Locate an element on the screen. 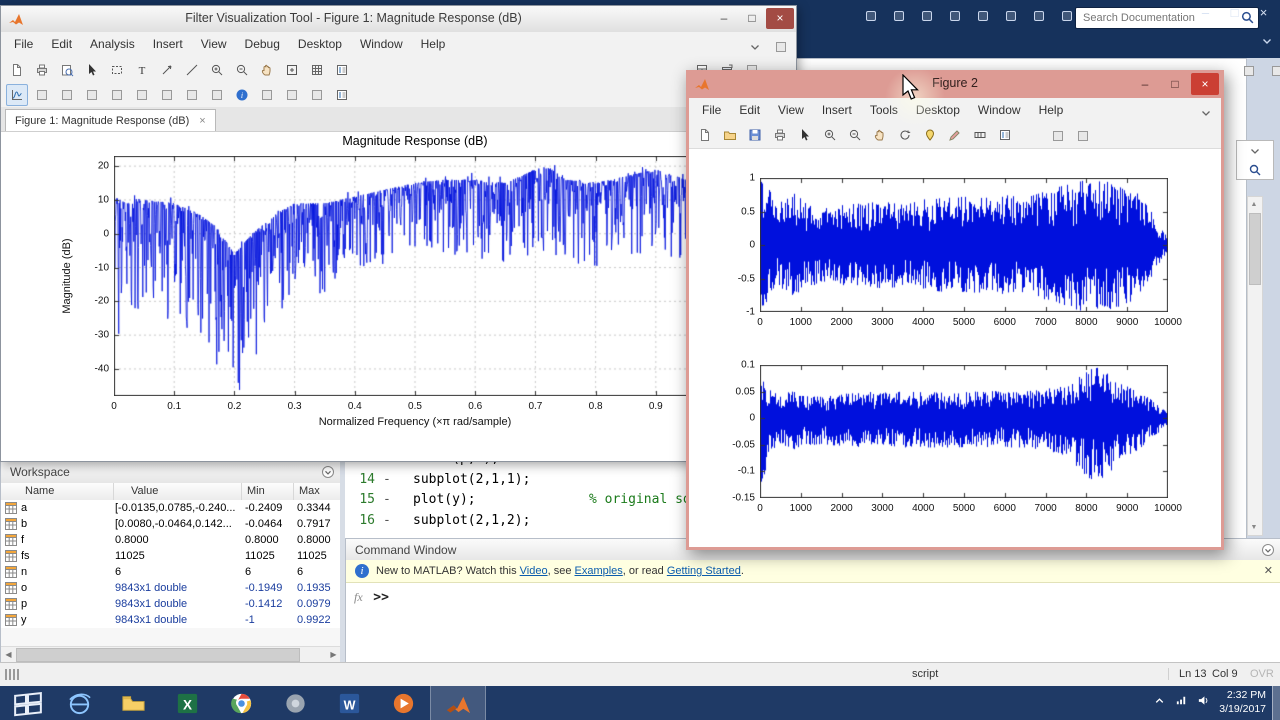 The height and width of the screenshot is (720, 1280). scroll-left-icon: ◀ is located at coordinates (8, 654).